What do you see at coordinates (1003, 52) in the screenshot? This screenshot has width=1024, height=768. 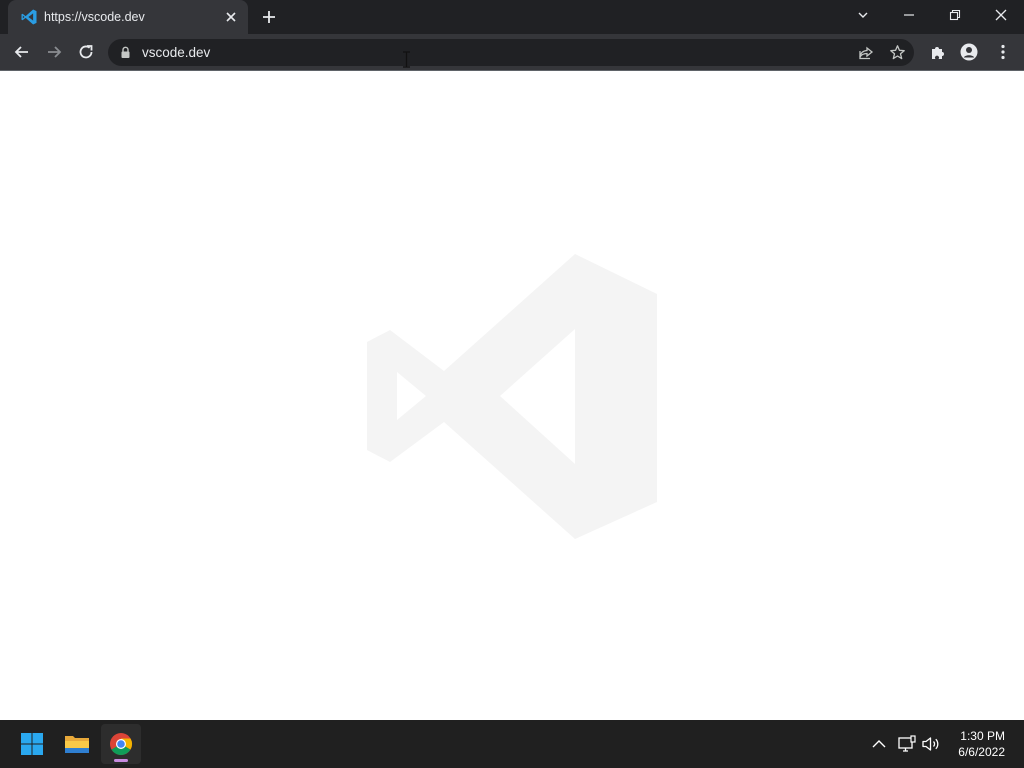 I see `menu-icon` at bounding box center [1003, 52].